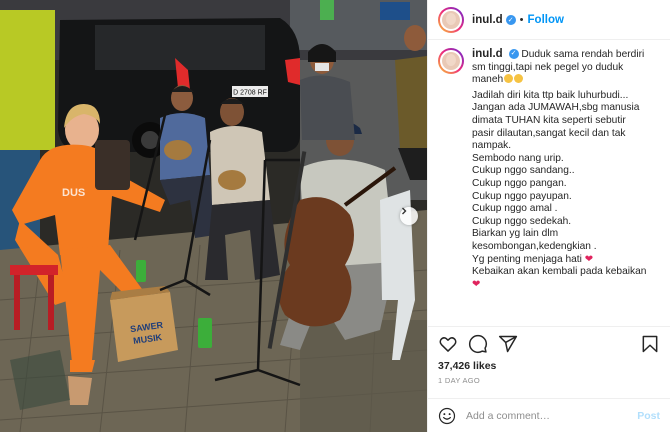 This screenshot has width=670, height=432. What do you see at coordinates (509, 79) in the screenshot?
I see `grin-sweat-emoji-icon` at bounding box center [509, 79].